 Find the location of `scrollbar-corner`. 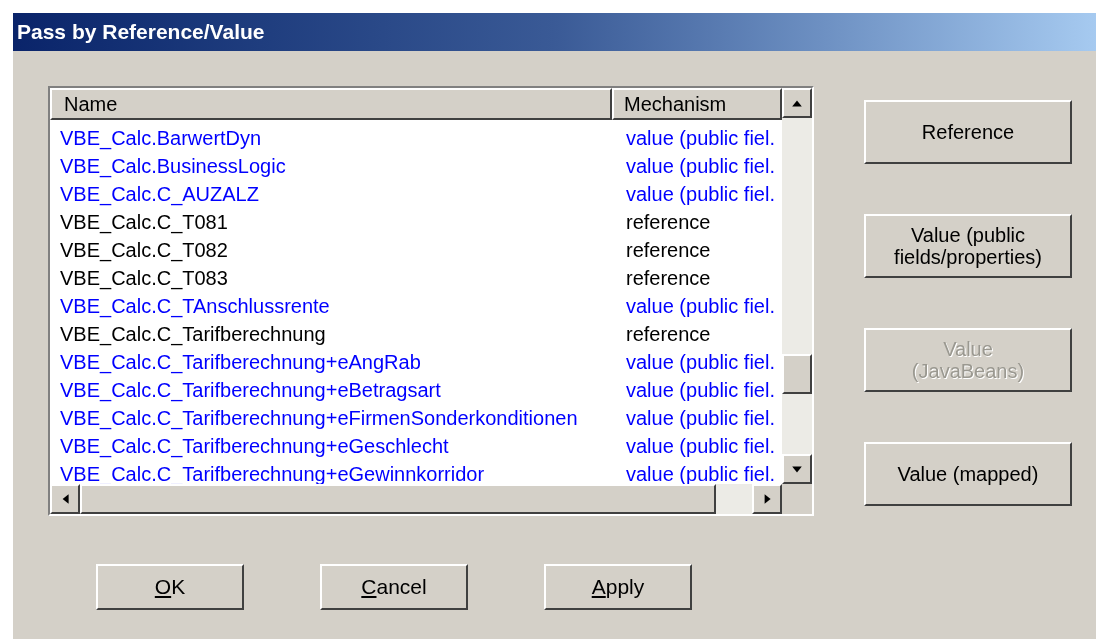

scrollbar-corner is located at coordinates (797, 499).